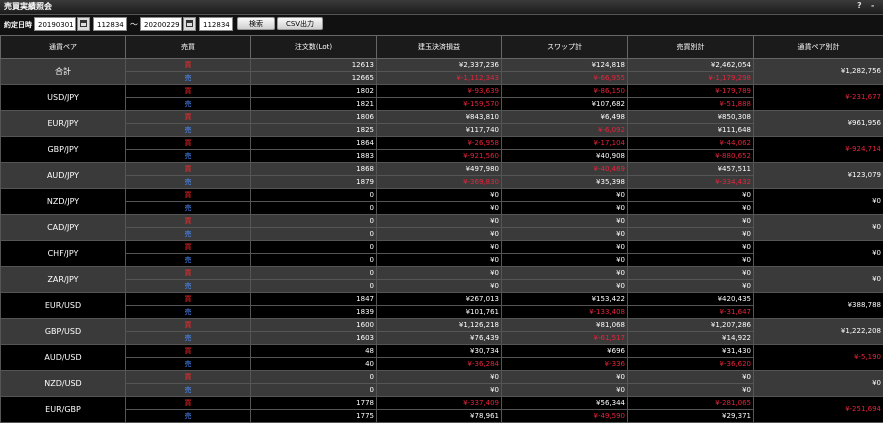 This screenshot has height=423, width=883. I want to click on currency-pair-cell: GBP/USD, so click(63, 332).